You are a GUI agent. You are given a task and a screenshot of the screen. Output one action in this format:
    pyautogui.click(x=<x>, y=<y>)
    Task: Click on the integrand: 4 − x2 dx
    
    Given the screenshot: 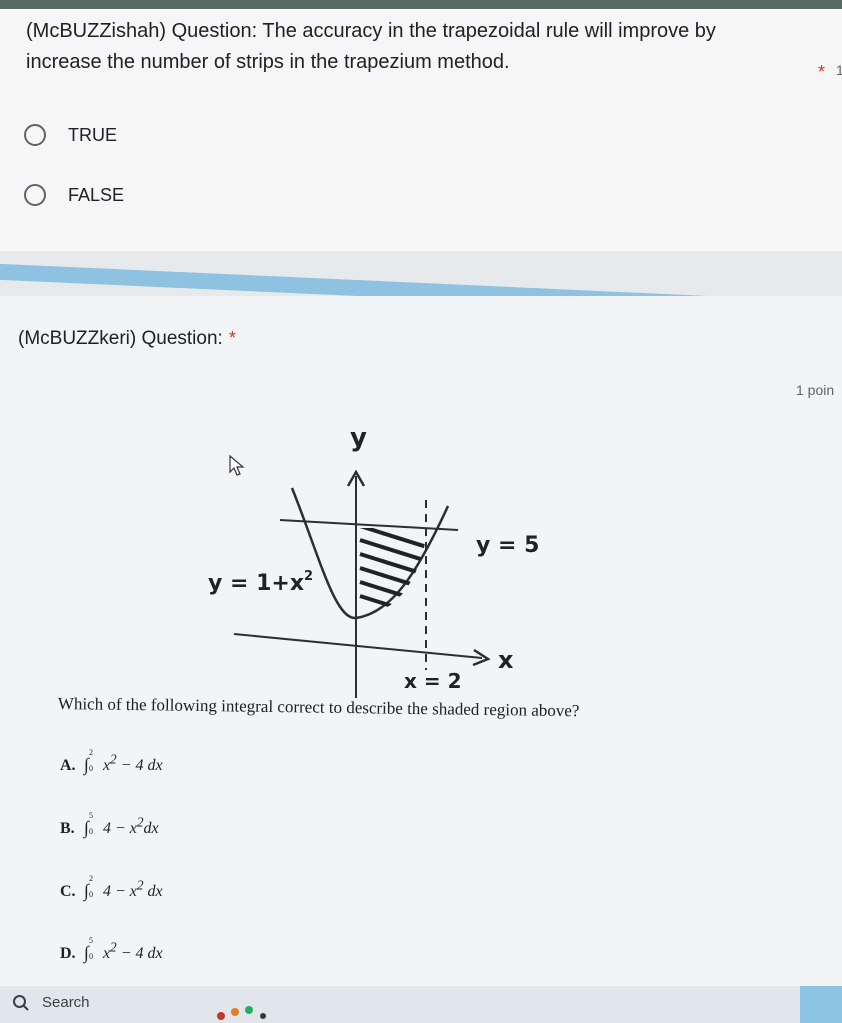 What is the action you would take?
    pyautogui.click(x=132, y=889)
    